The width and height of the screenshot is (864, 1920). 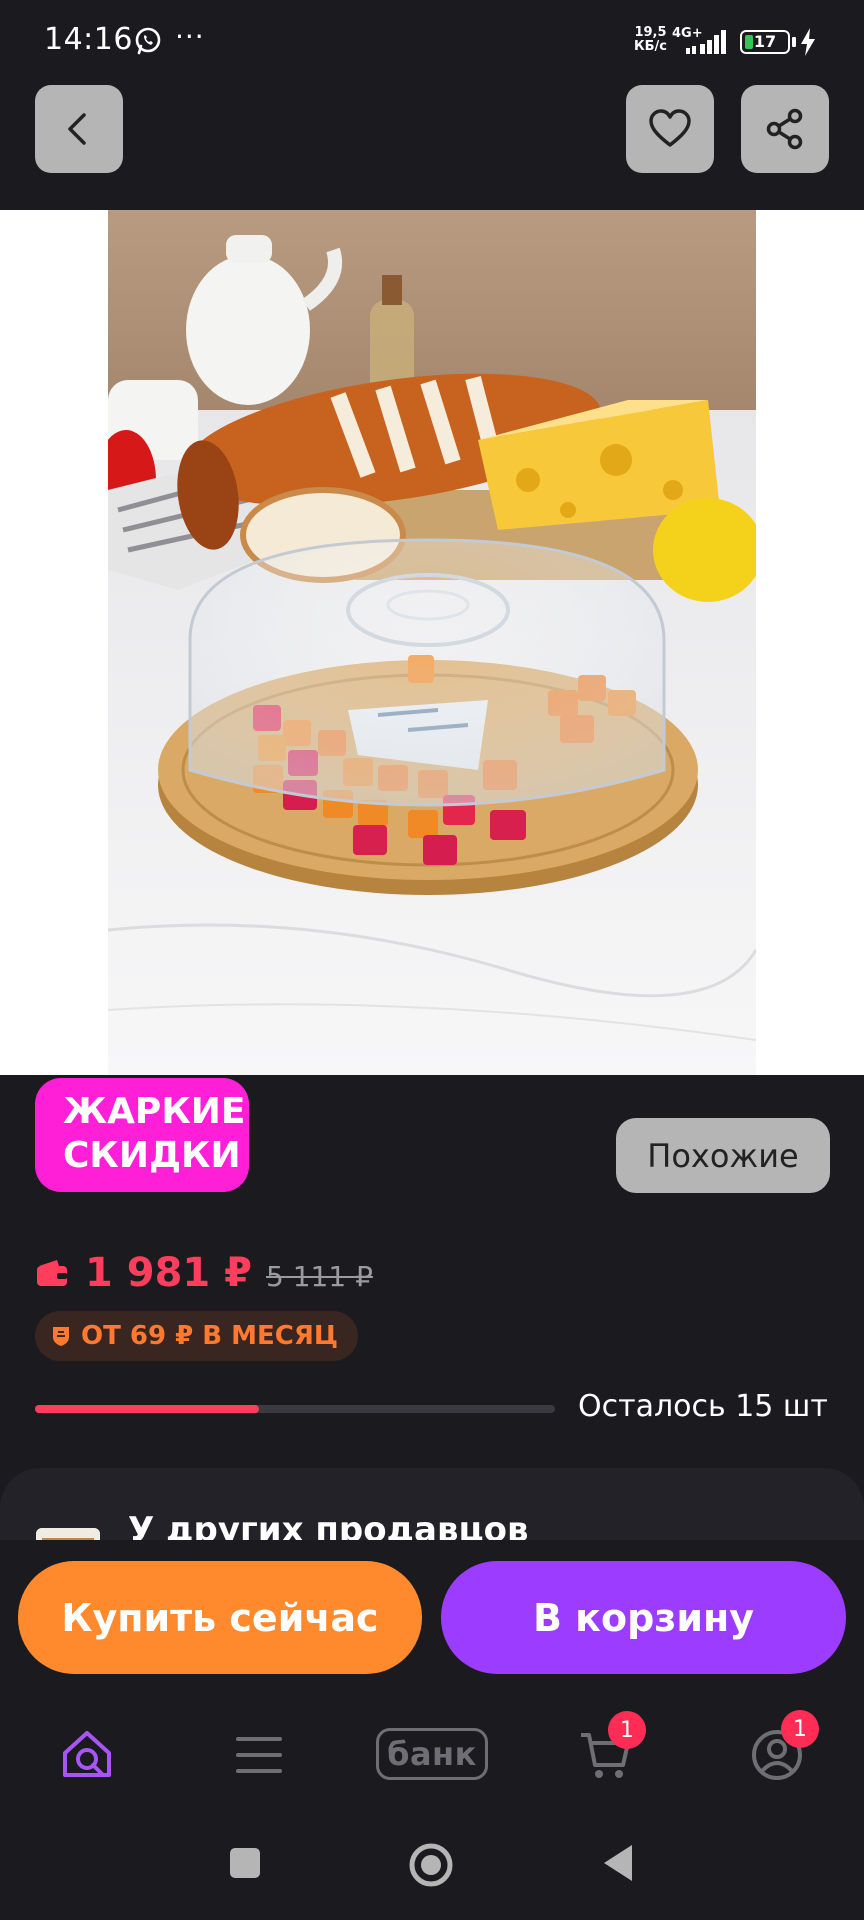 I want to click on battery-icon: 17, so click(x=765, y=42).